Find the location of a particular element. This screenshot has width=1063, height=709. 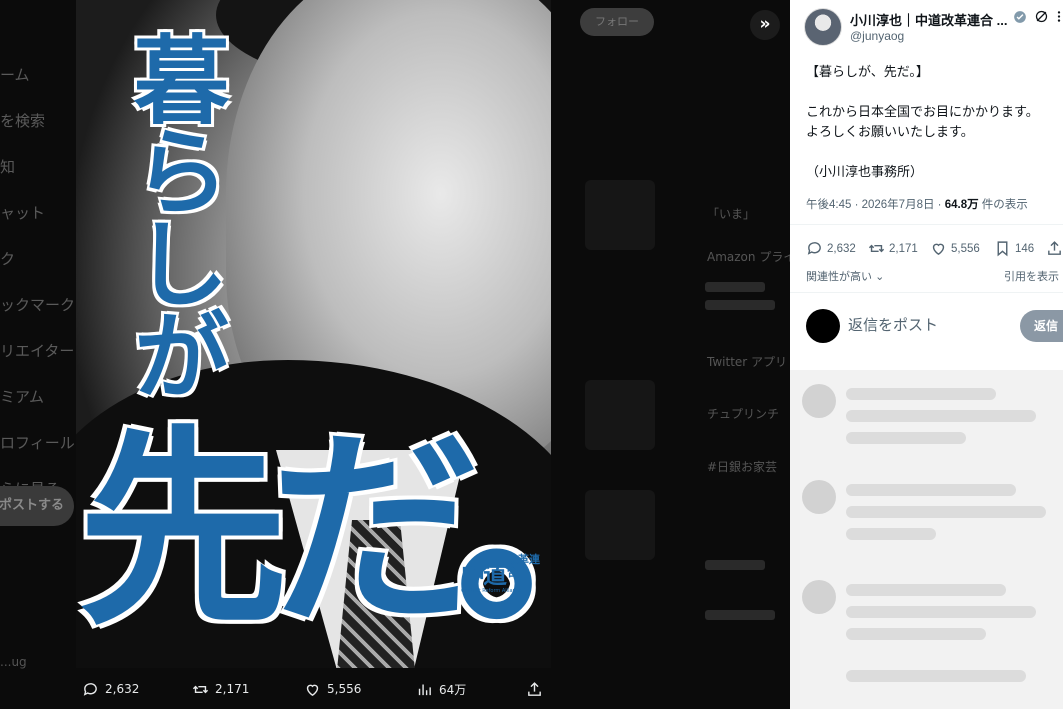

views-chart-icon is located at coordinates (424, 689).